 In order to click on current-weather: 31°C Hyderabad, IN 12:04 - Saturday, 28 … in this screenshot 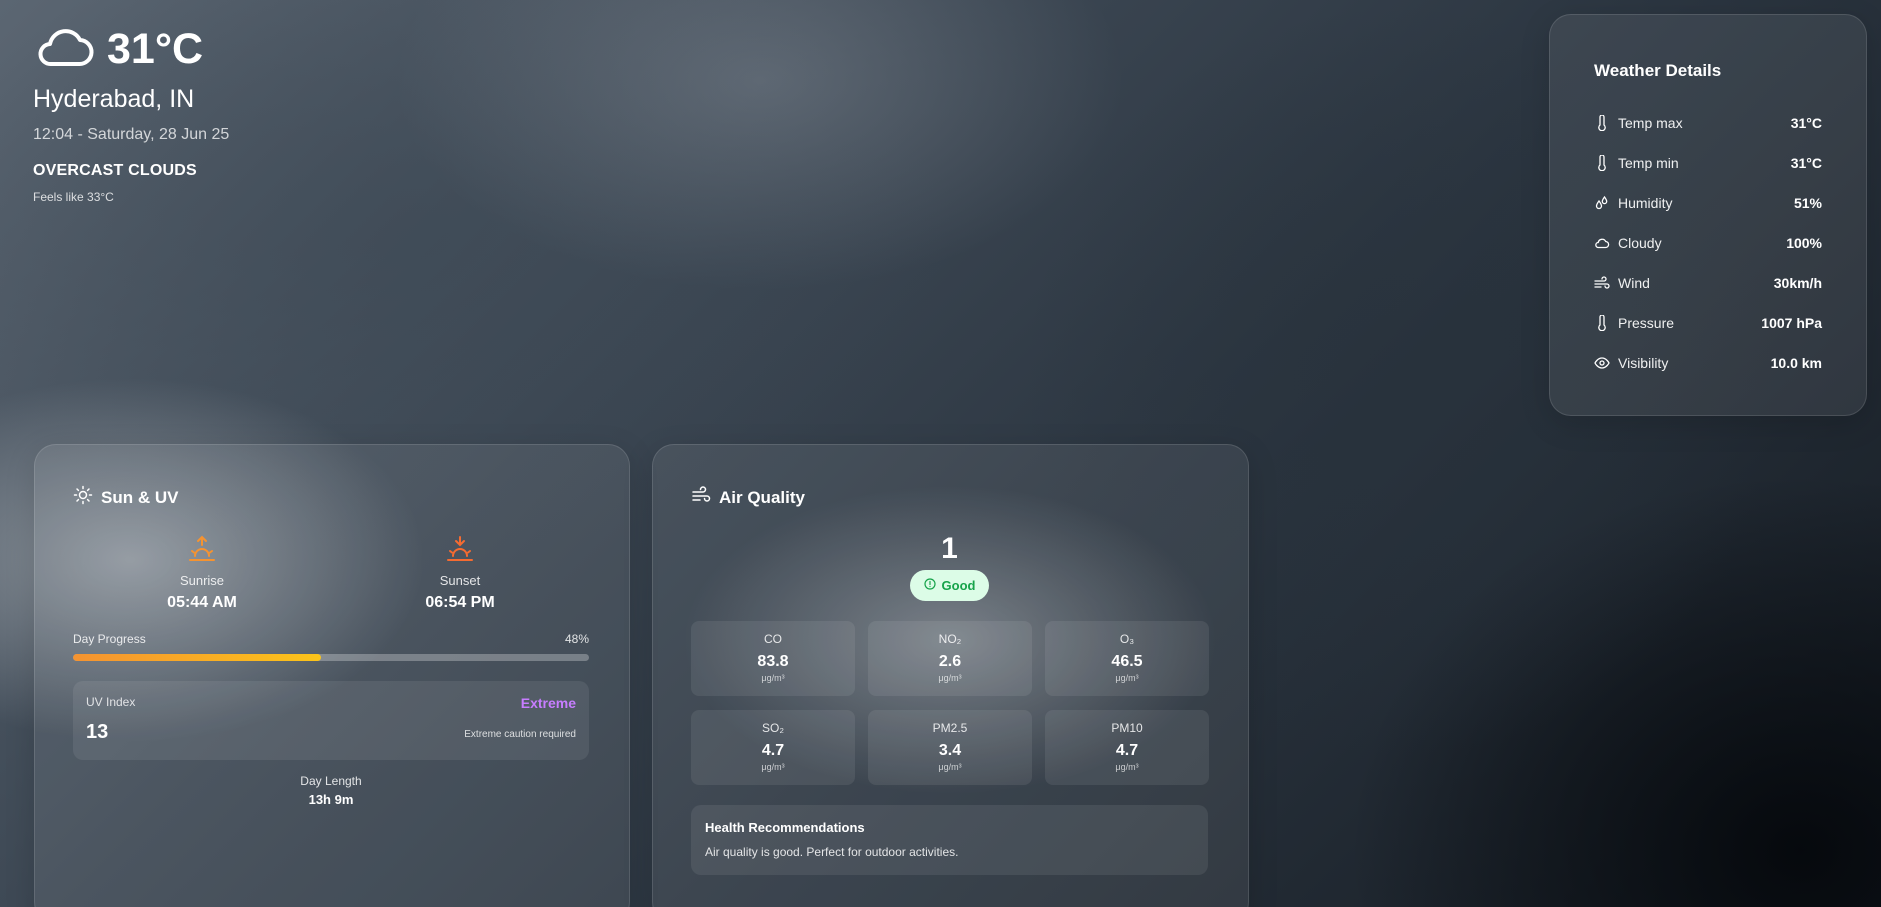, I will do `click(131, 113)`.